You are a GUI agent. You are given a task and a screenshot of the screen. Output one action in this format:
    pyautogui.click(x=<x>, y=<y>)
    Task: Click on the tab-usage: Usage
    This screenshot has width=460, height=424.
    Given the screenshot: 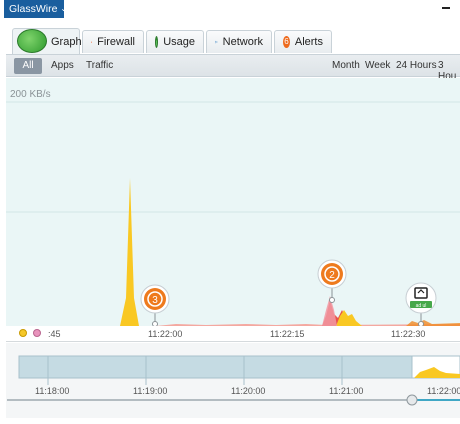 What is the action you would take?
    pyautogui.click(x=175, y=41)
    